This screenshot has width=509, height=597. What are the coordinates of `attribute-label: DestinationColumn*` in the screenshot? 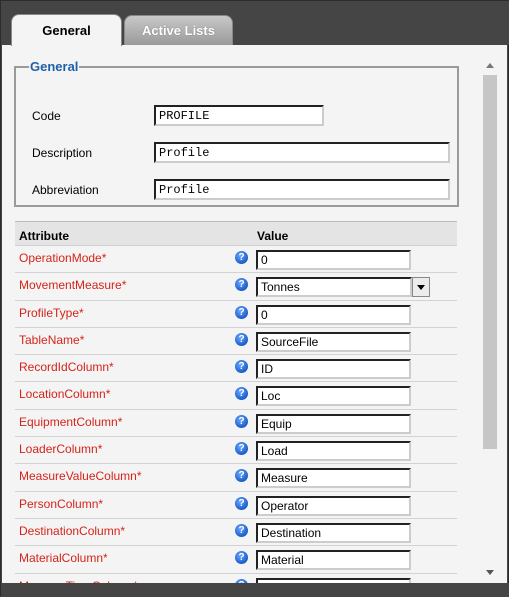 It's located at (72, 530).